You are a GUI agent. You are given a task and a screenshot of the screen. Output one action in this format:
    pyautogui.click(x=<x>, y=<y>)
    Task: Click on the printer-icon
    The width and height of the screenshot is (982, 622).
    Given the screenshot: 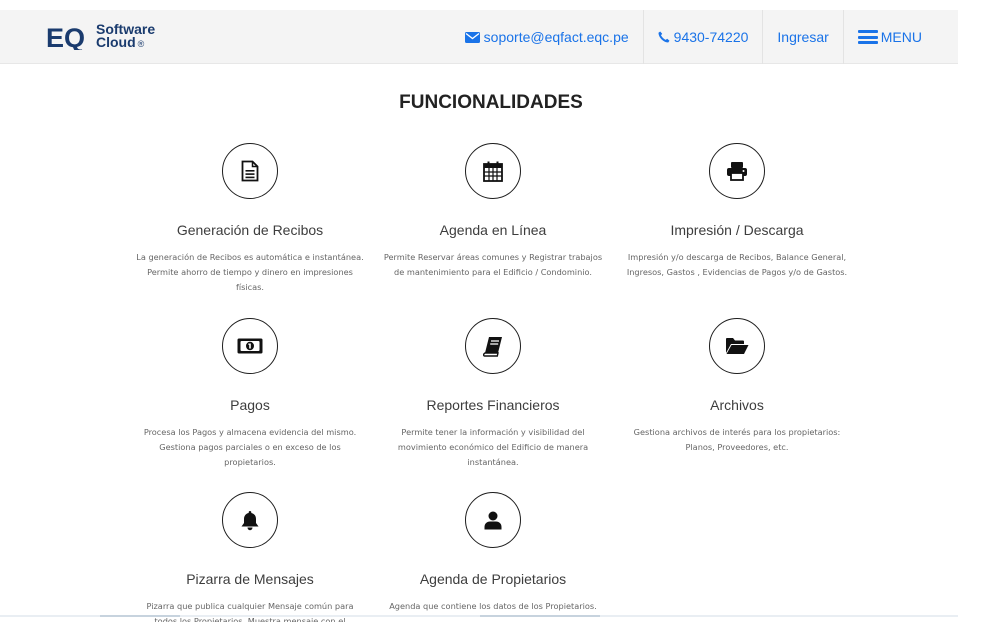 What is the action you would take?
    pyautogui.click(x=737, y=171)
    